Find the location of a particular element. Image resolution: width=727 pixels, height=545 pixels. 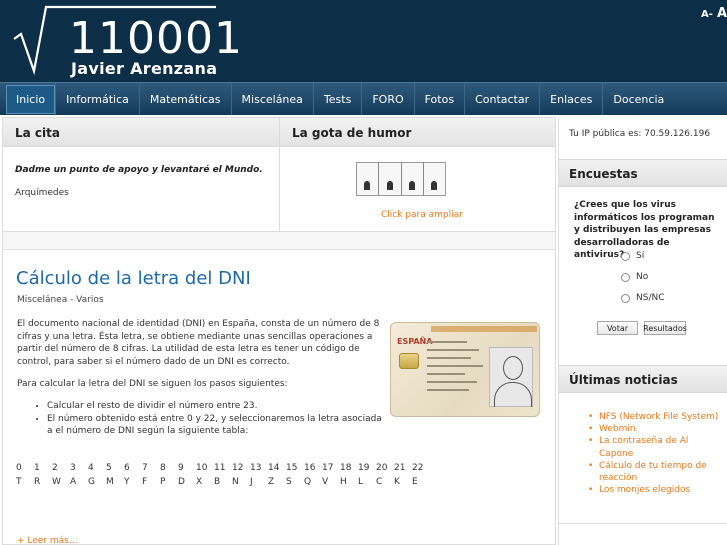

news-item-reaction-time: Cálculo de tu tiempo de reacción is located at coordinates (656, 472).